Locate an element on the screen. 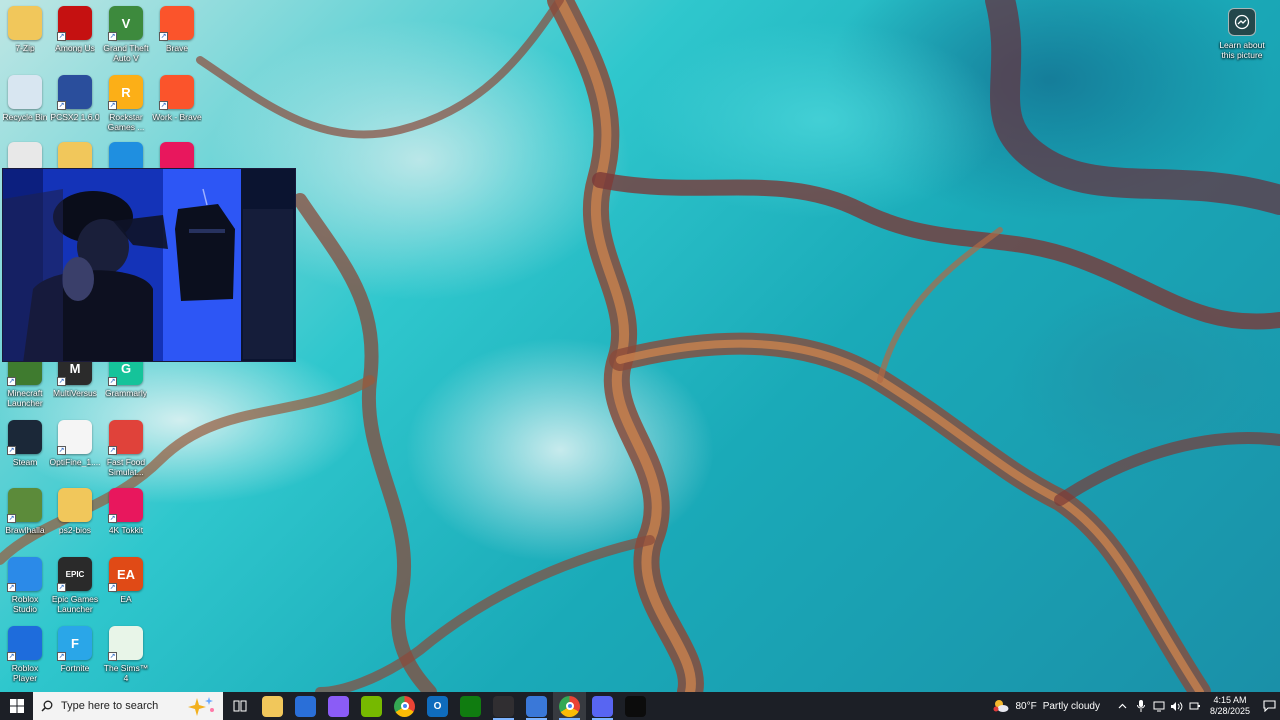  desktop-icon-label: EA is located at coordinates (126, 599).